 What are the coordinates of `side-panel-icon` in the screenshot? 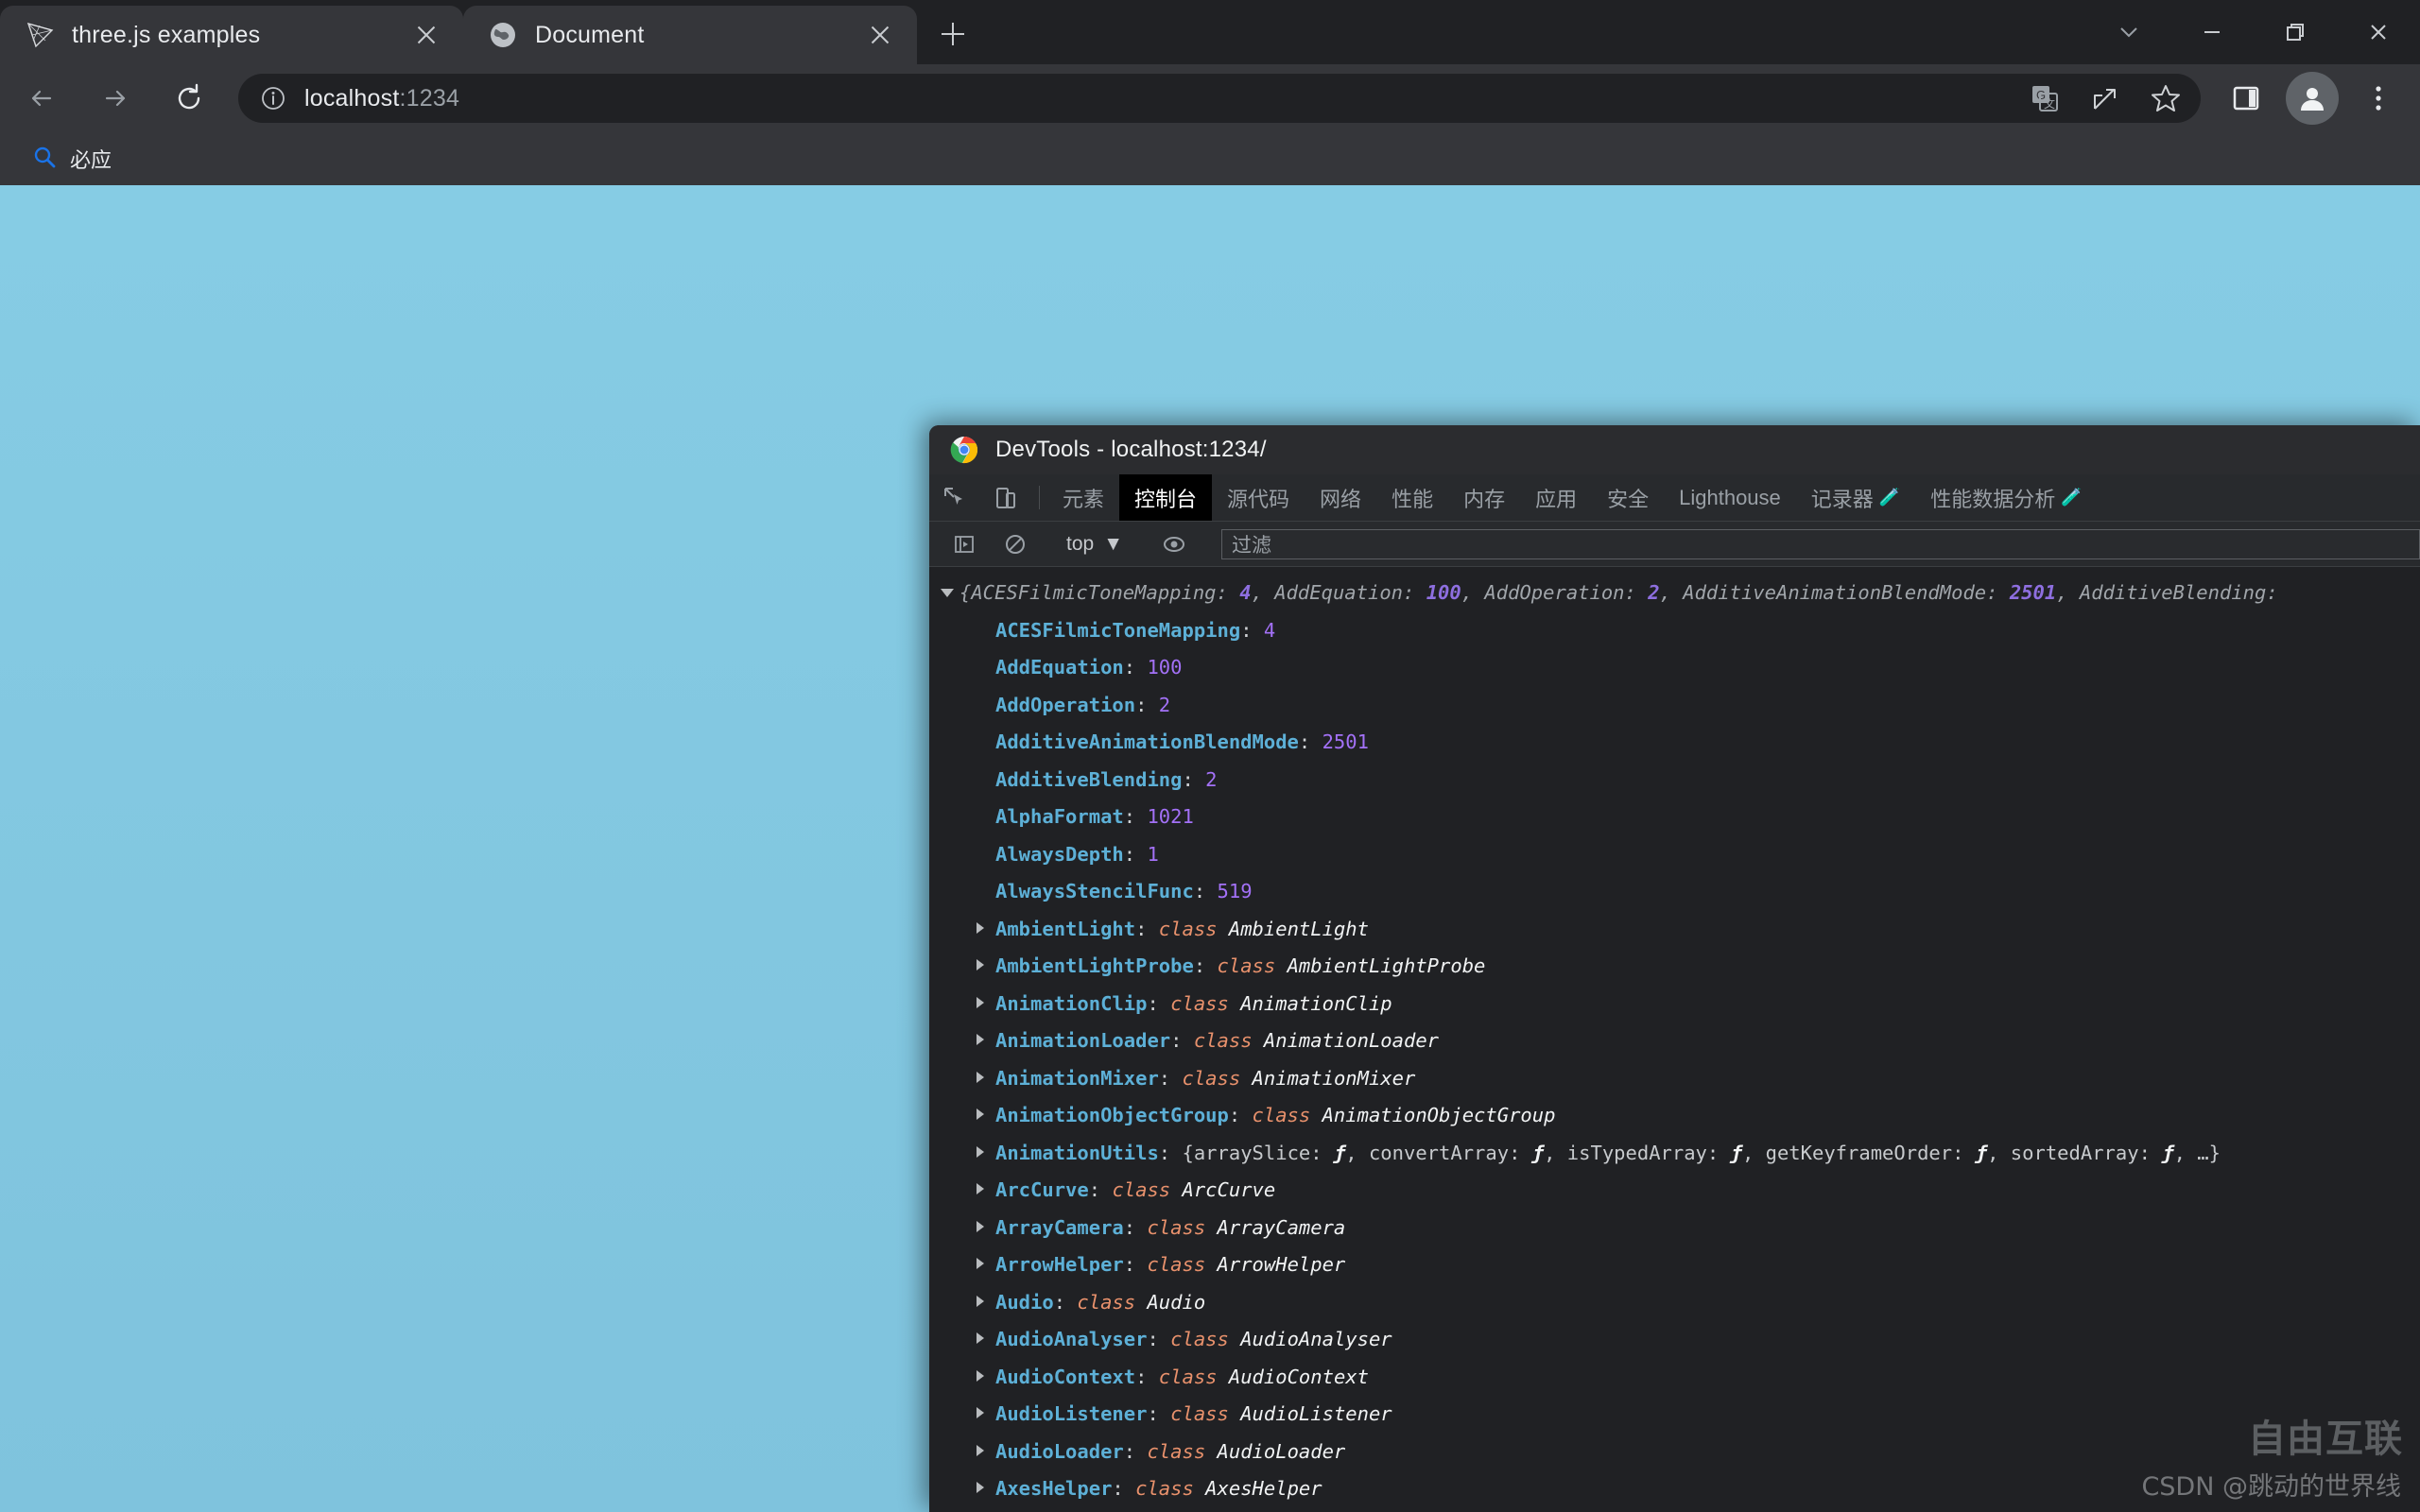 It's located at (2246, 98).